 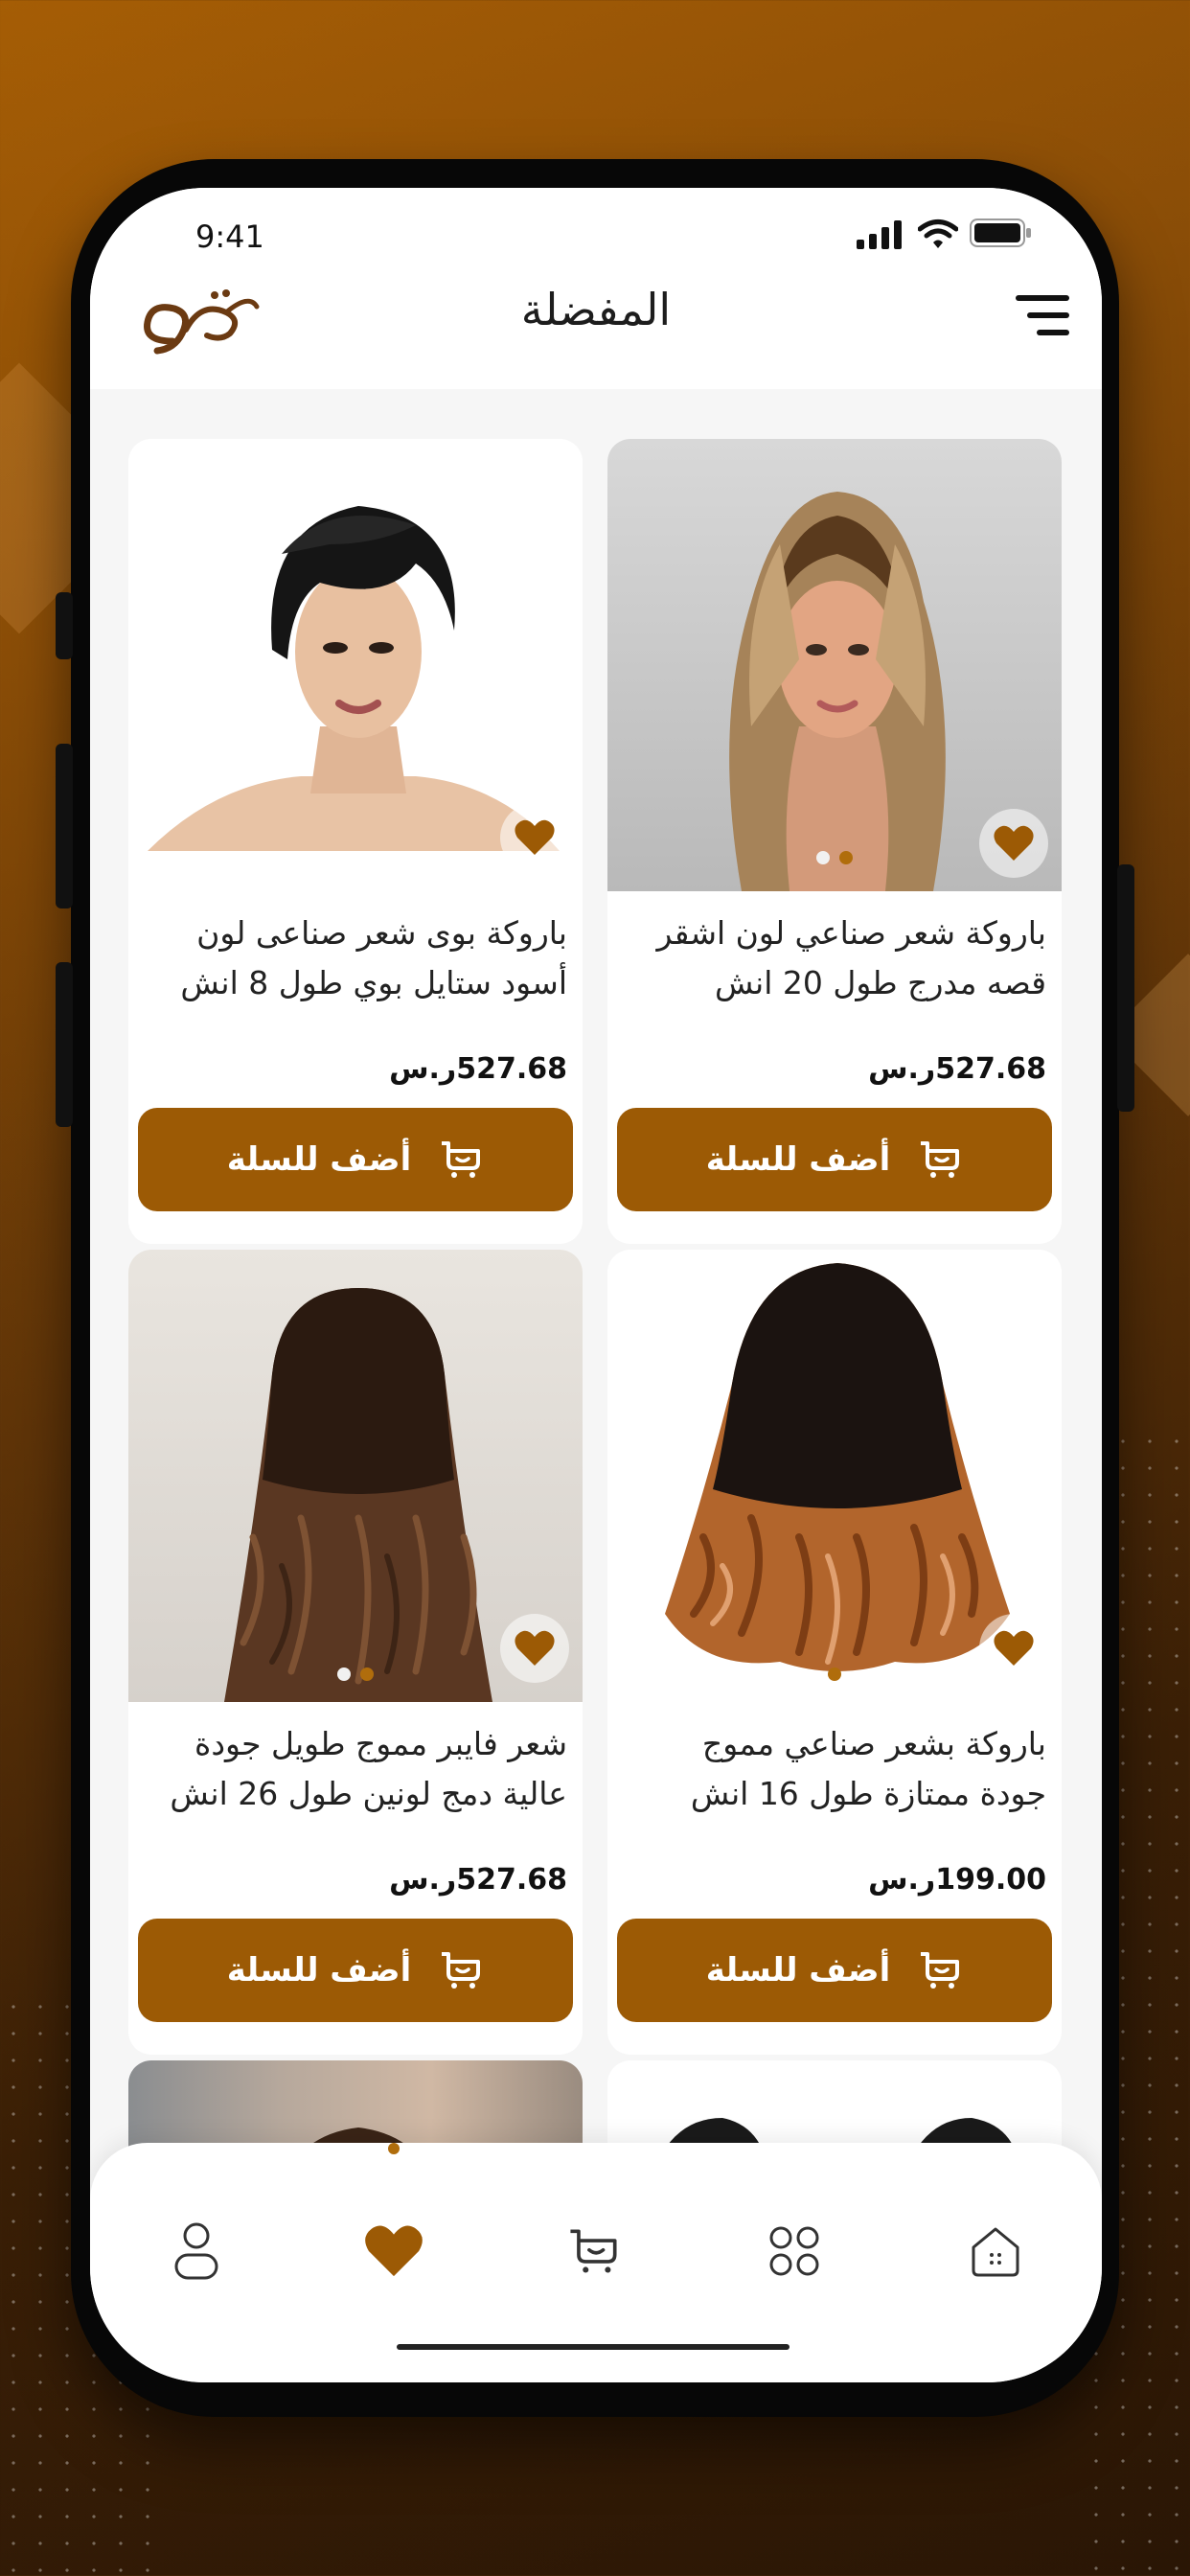 I want to click on menu-icon, so click(x=1044, y=316).